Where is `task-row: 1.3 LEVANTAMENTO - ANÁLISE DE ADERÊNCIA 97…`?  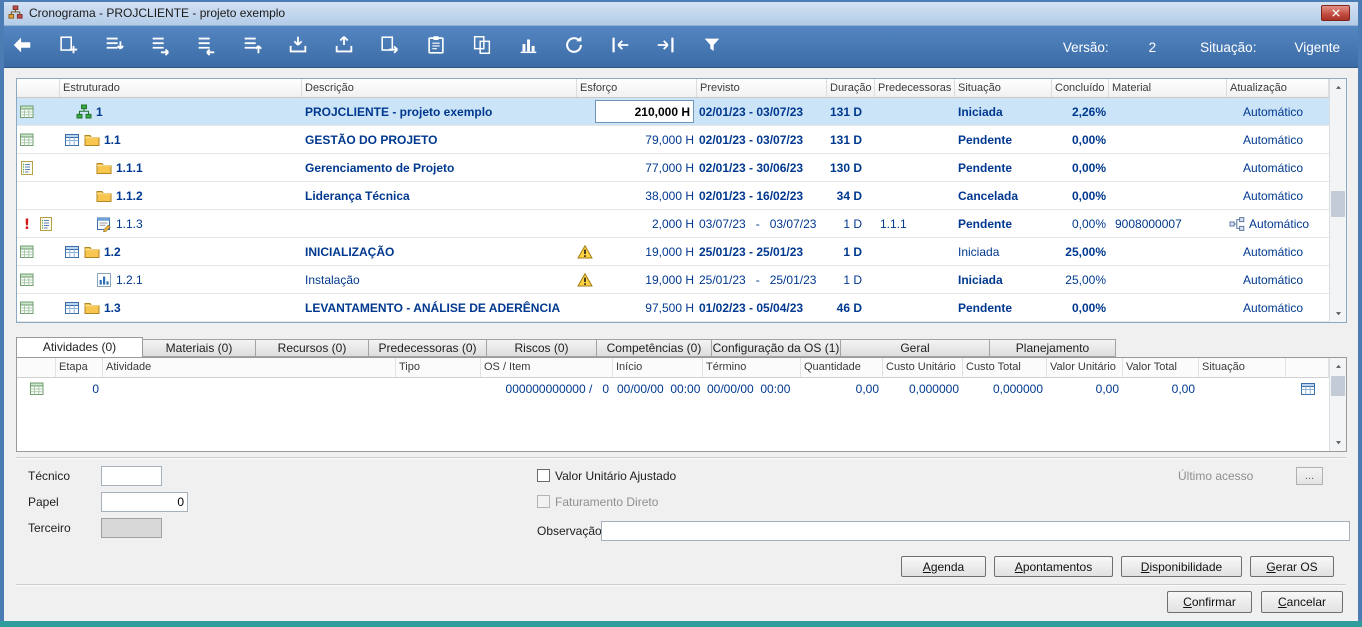
task-row: 1.3 LEVANTAMENTO - ANÁLISE DE ADERÊNCIA 97… is located at coordinates (673, 308).